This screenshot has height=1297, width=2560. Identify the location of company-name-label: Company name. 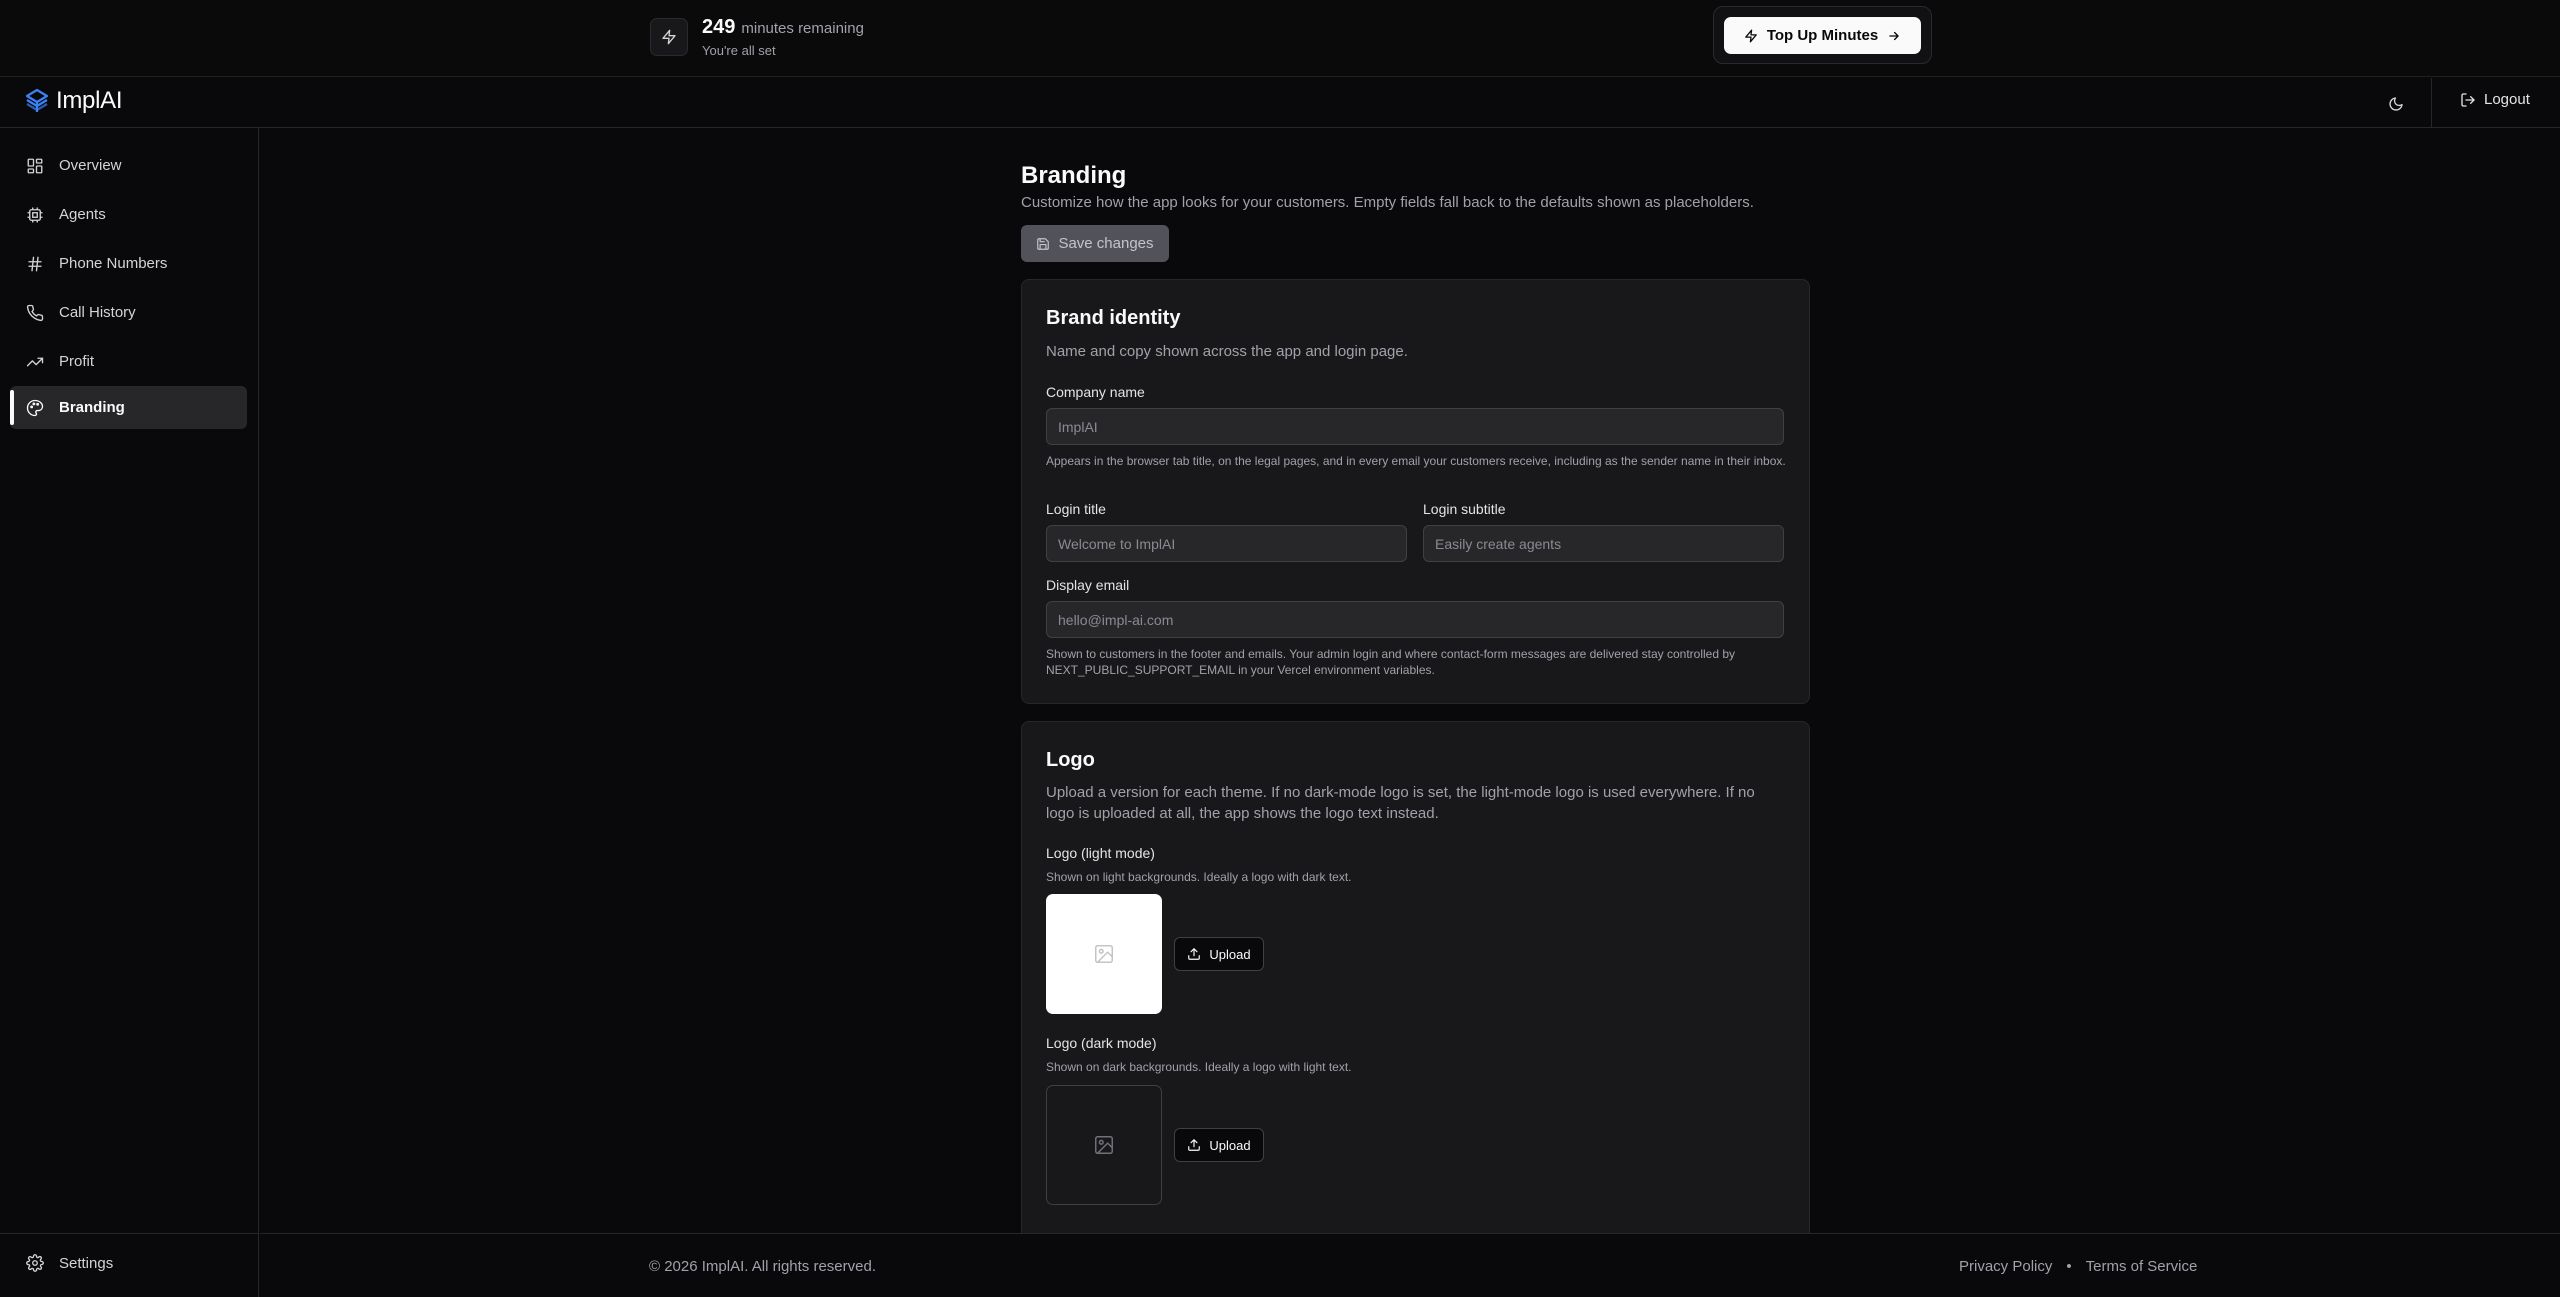
(1095, 392).